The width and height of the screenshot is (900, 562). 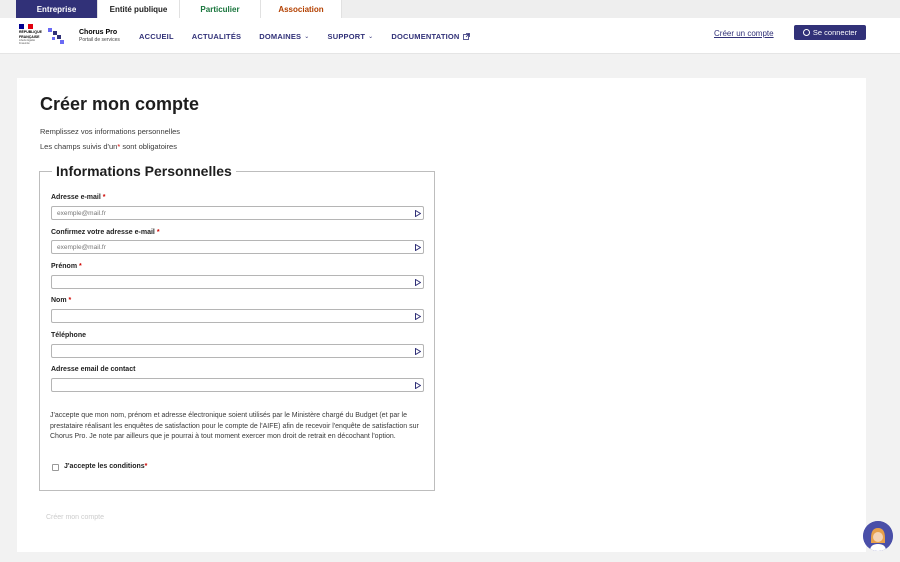 I want to click on firstname-label-text: Prénom, so click(x=64, y=266).